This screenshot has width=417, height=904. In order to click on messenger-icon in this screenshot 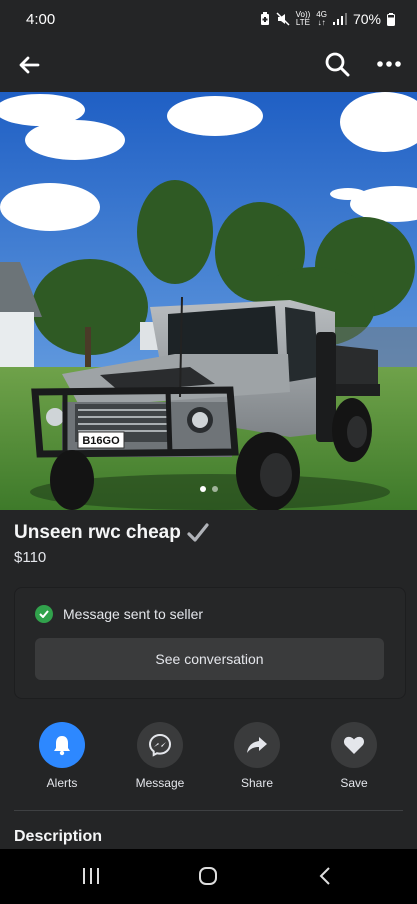, I will do `click(160, 745)`.